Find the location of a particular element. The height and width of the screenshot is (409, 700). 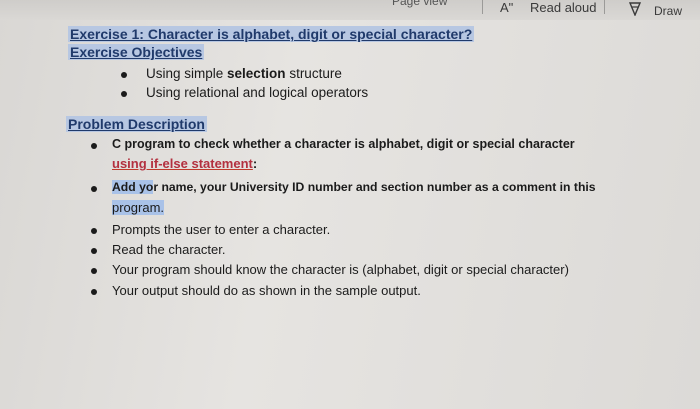

description-item-continuation: using if-else statement: is located at coordinates (185, 163).